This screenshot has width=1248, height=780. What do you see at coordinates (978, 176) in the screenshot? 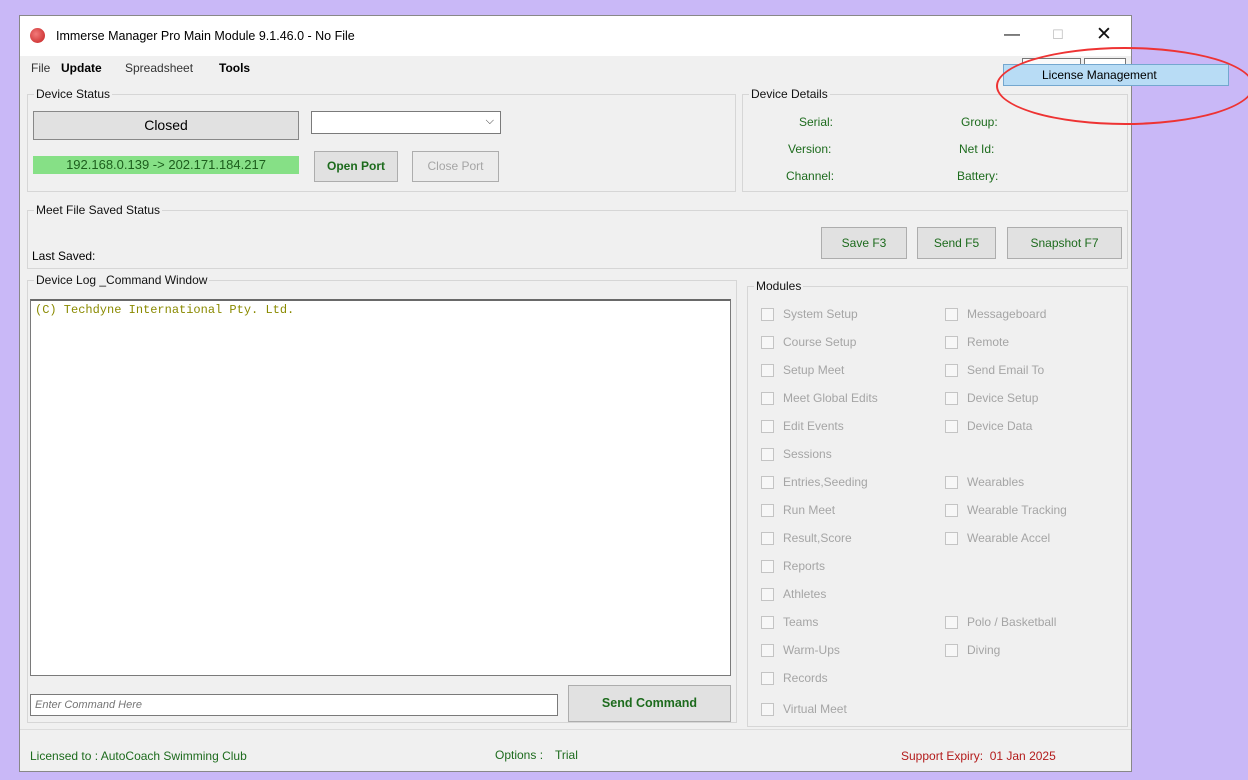
I see `battery-label: Battery:` at bounding box center [978, 176].